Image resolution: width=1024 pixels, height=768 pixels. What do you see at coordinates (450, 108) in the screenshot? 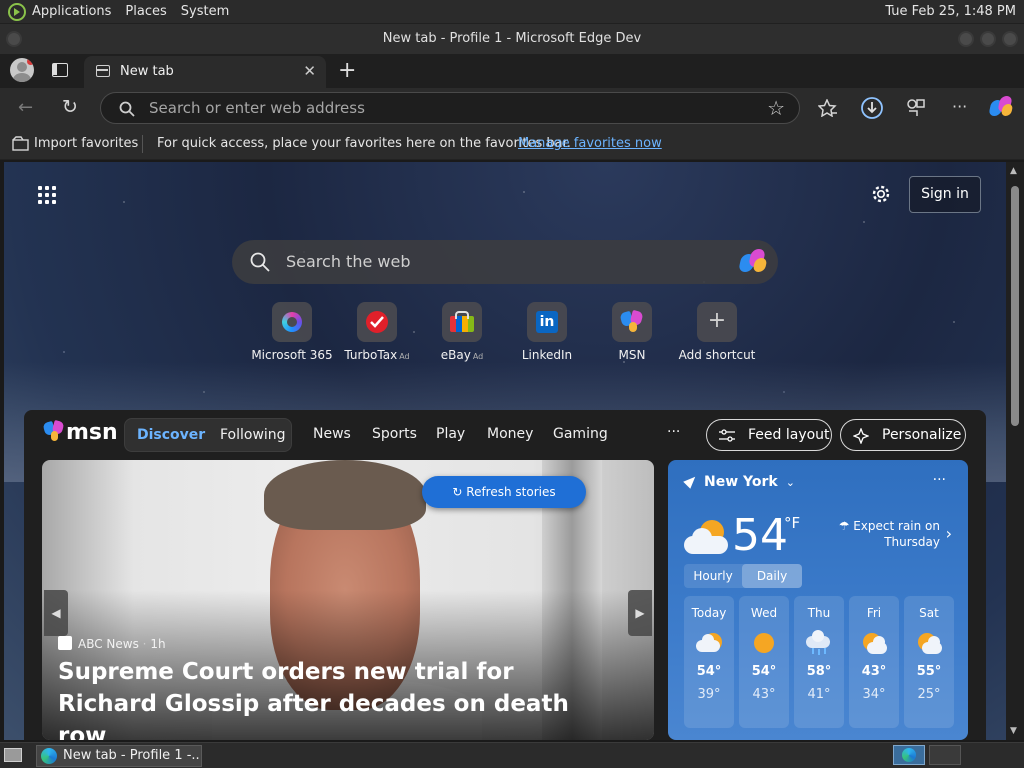
I see `address-bar: Search or enter web address ☆` at bounding box center [450, 108].